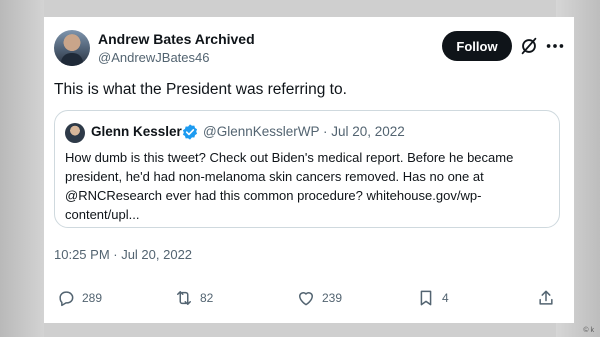 Image resolution: width=600 pixels, height=337 pixels. Describe the element at coordinates (445, 298) in the screenshot. I see `bookmark-count: 4` at that location.